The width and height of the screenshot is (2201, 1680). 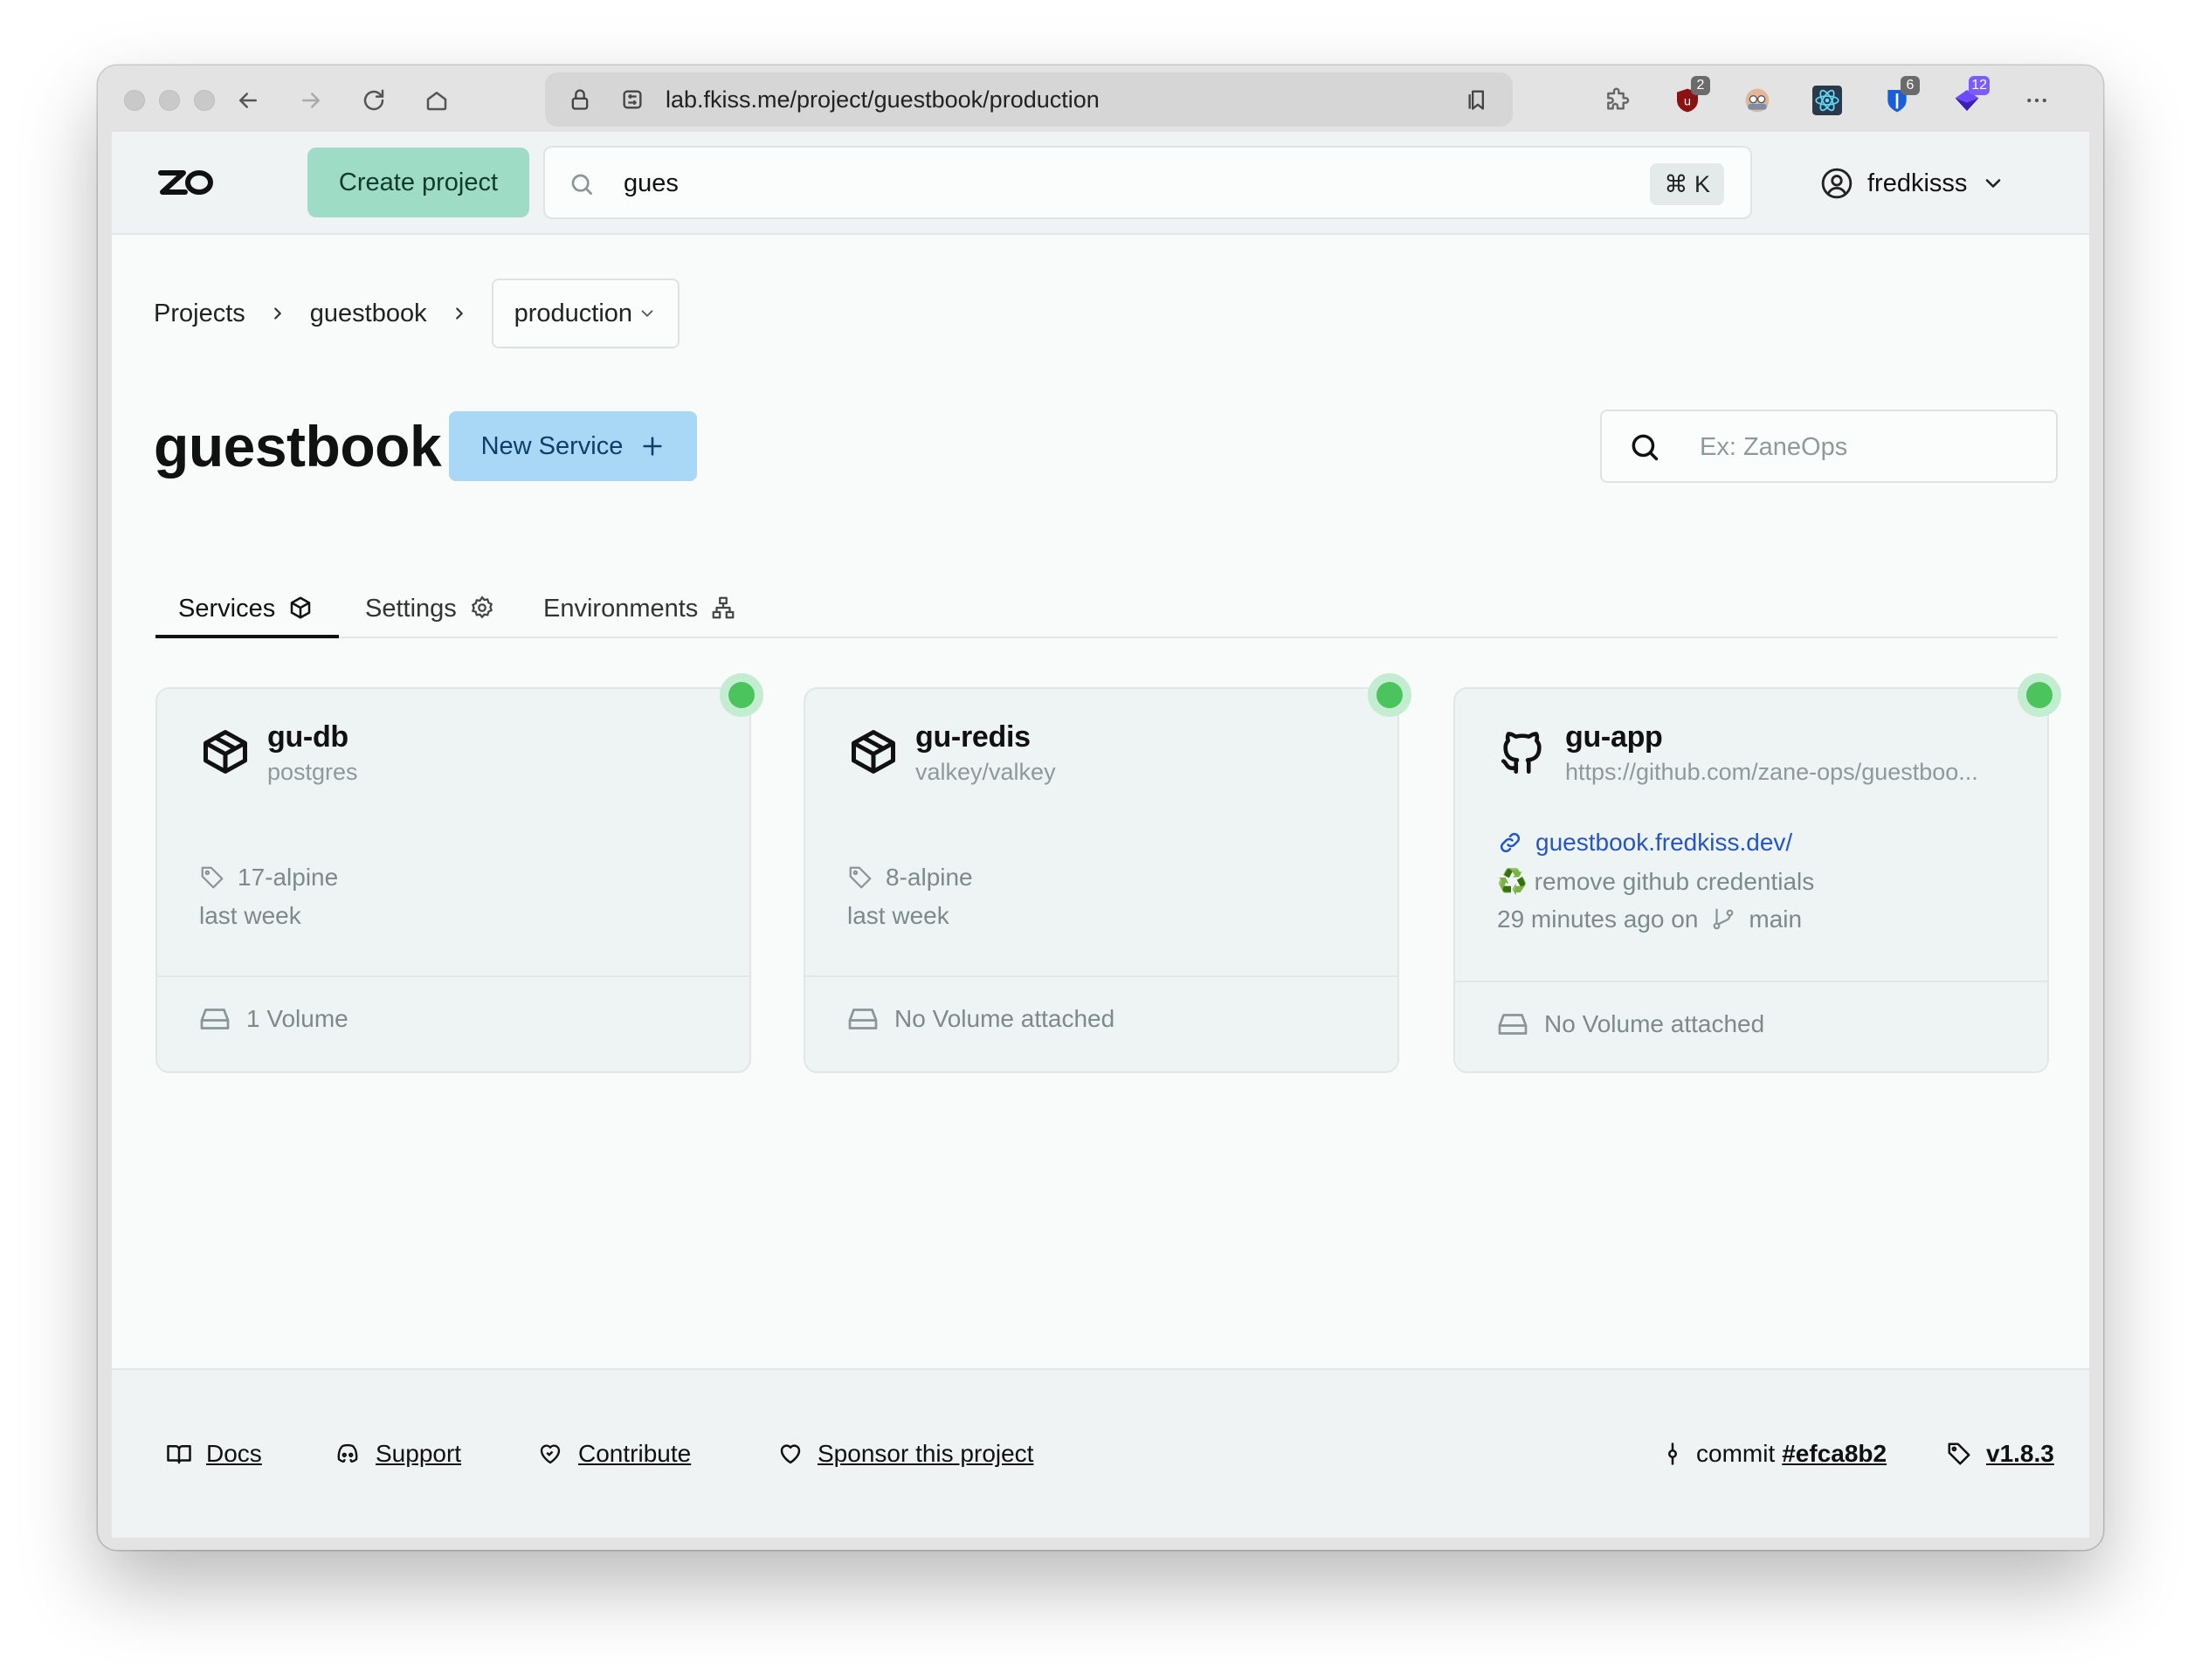 What do you see at coordinates (179, 1454) in the screenshot?
I see `book-icon` at bounding box center [179, 1454].